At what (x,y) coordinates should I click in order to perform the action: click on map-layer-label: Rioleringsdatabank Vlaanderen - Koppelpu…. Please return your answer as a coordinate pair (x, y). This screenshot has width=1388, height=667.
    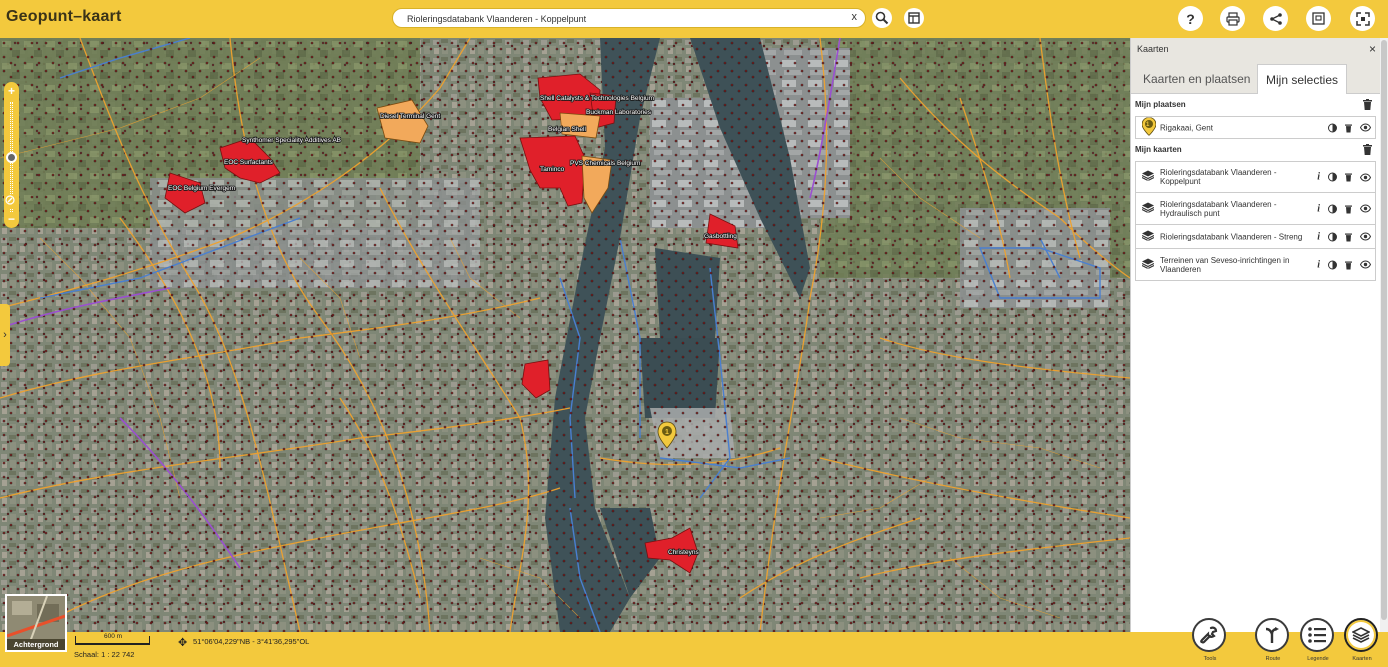
    Looking at the image, I should click on (1218, 177).